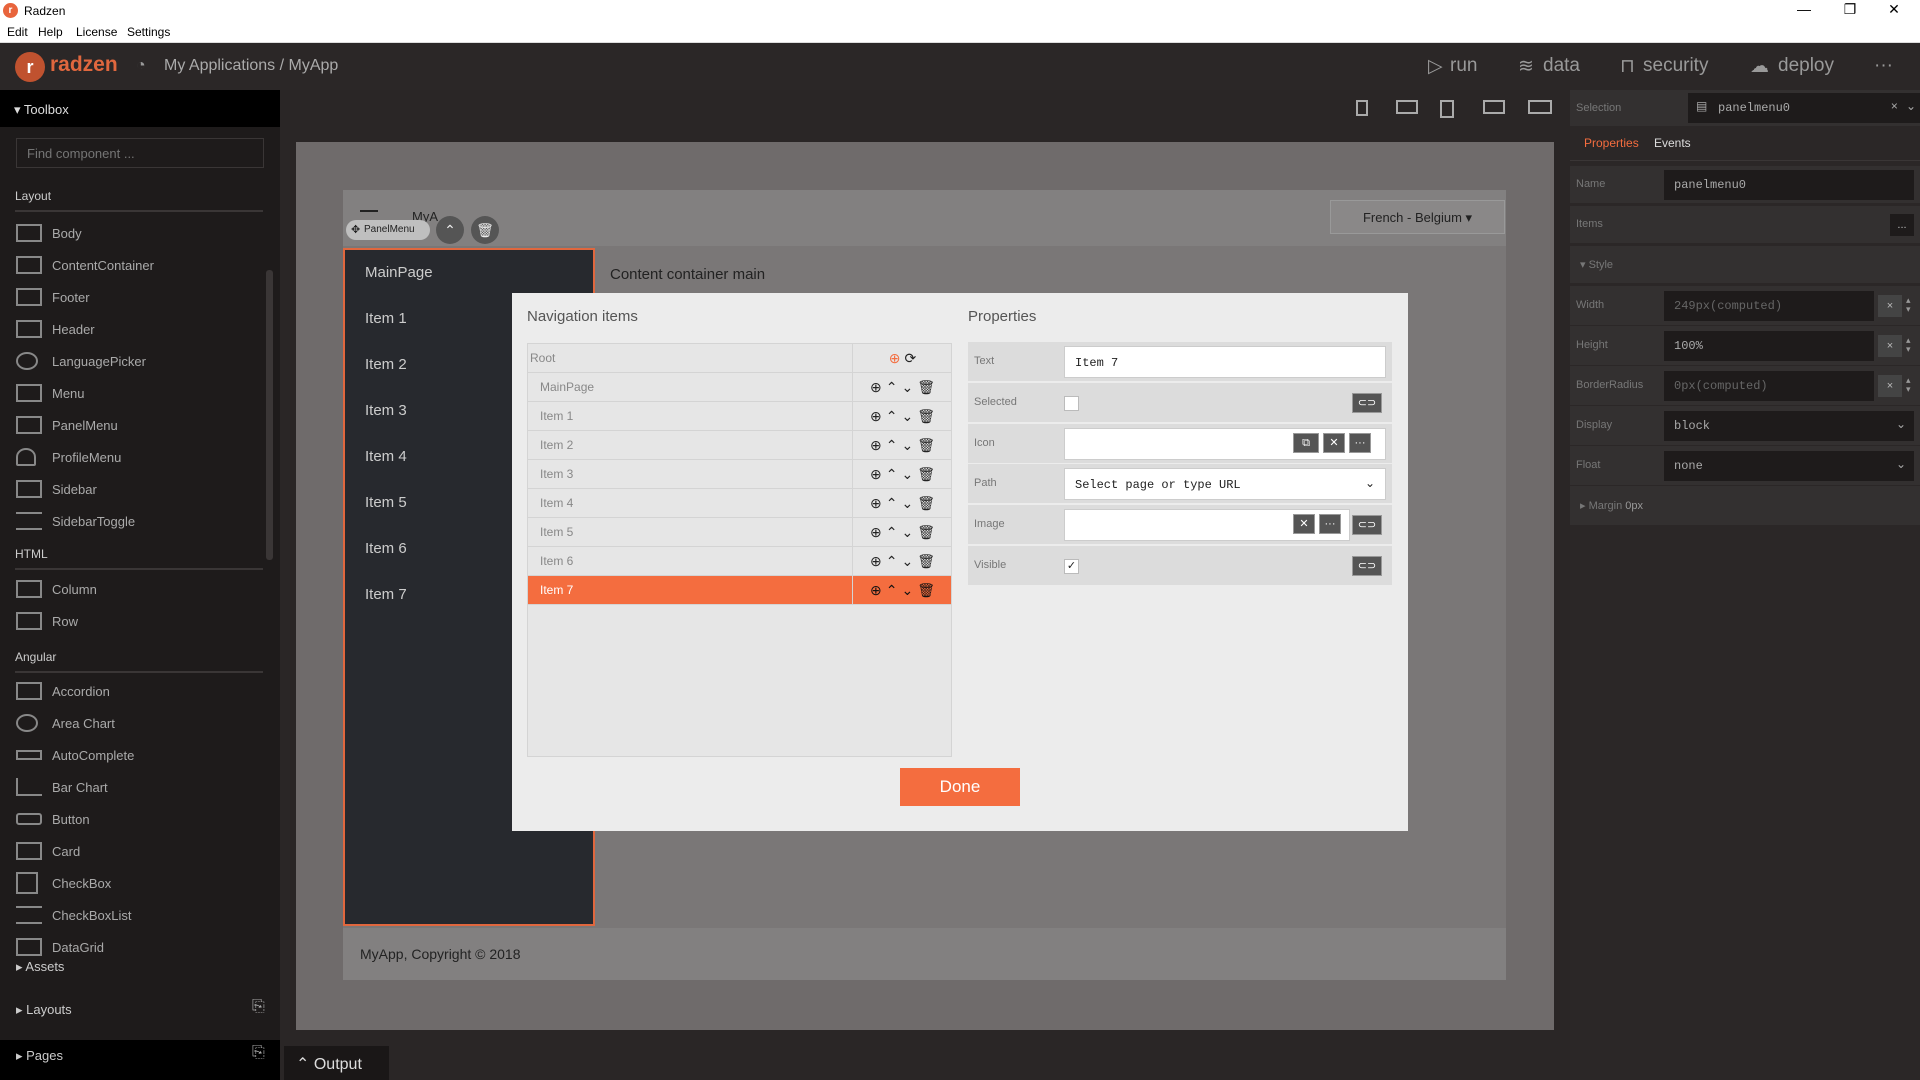 Image resolution: width=1920 pixels, height=1080 pixels. Describe the element at coordinates (739, 532) in the screenshot. I see `tree-row: Item 5 ⊕ ⌃ ⌄ 🗑` at that location.